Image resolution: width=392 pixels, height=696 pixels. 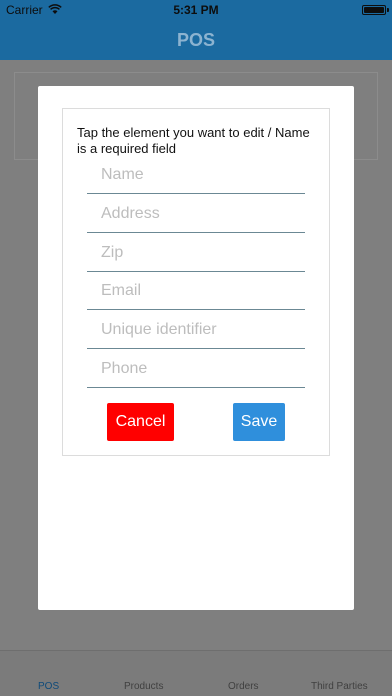 I want to click on status-time: 5:31 PM, so click(x=196, y=10).